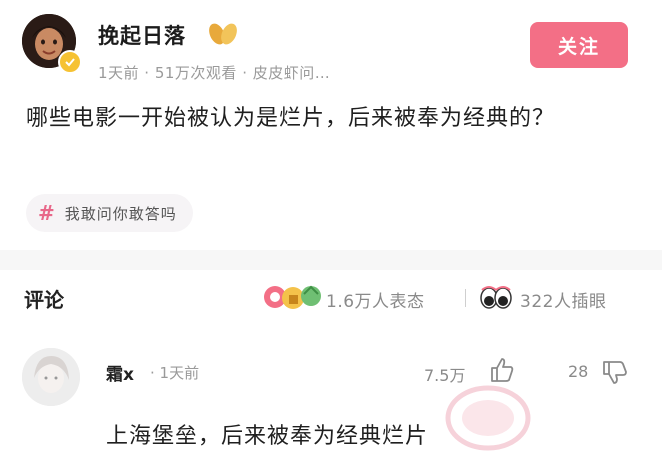 This screenshot has width=662, height=460. What do you see at coordinates (444, 374) in the screenshot?
I see `like-count: 7.5万` at bounding box center [444, 374].